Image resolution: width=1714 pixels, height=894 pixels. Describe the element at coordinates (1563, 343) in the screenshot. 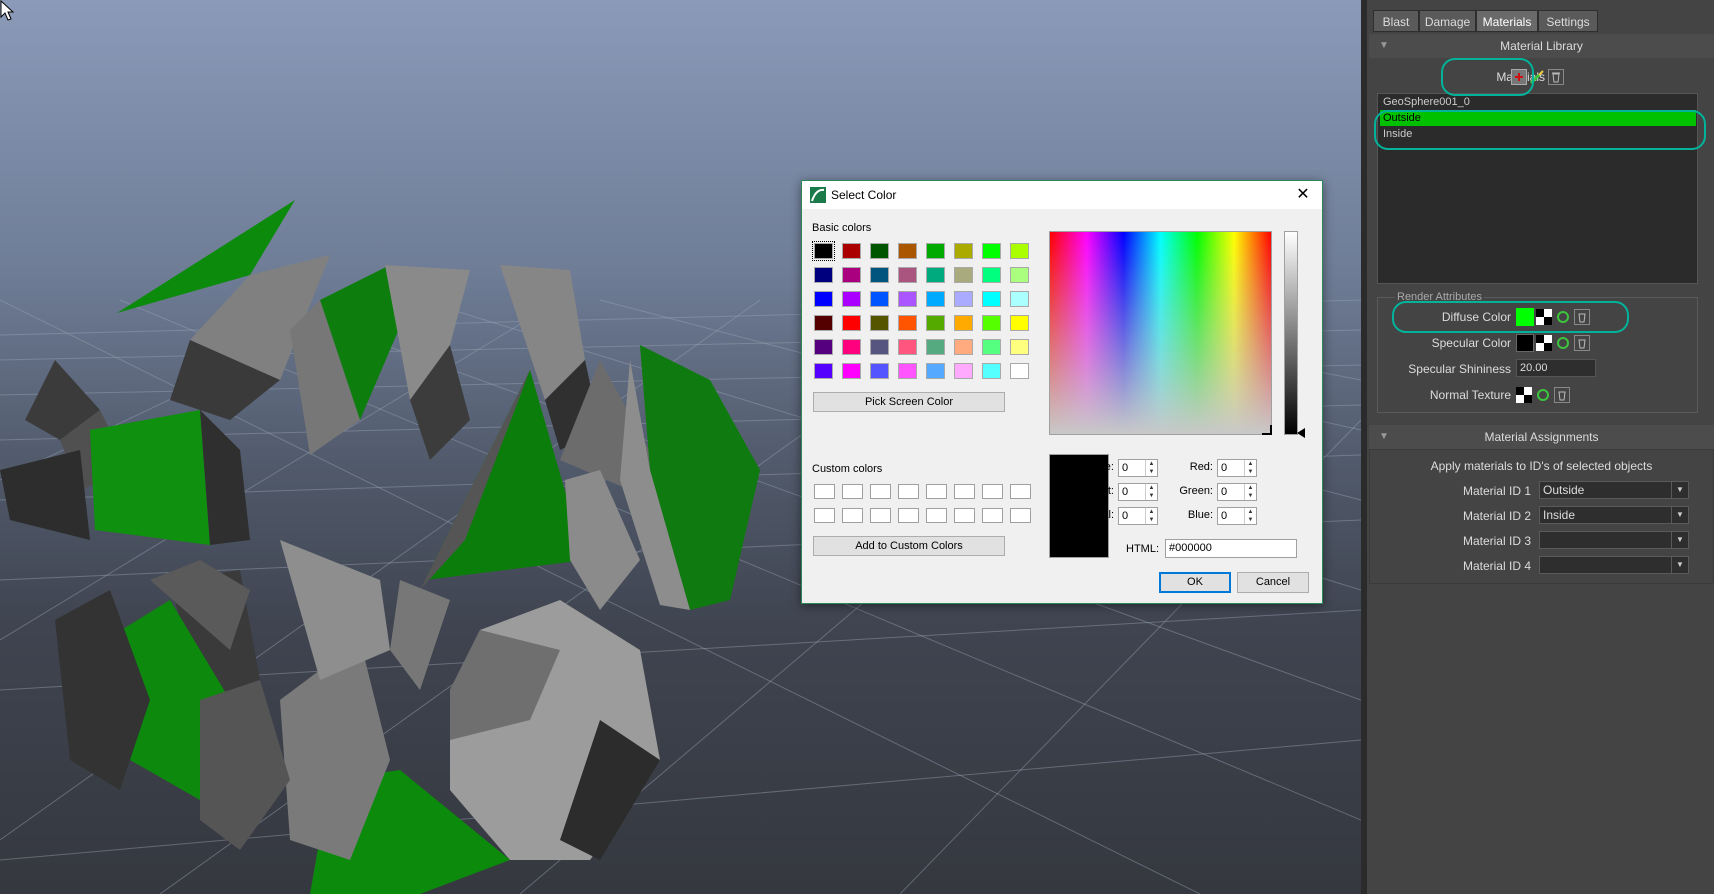

I see `reload-icon` at that location.